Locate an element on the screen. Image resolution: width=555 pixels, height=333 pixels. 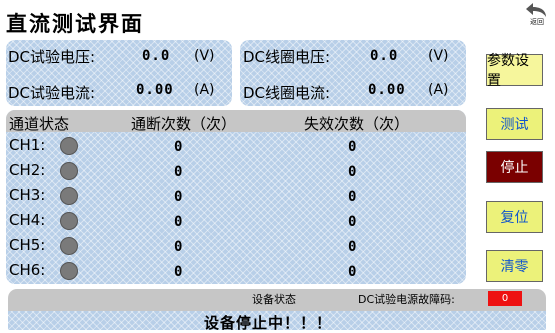
test-button: 测试 is located at coordinates (514, 124).